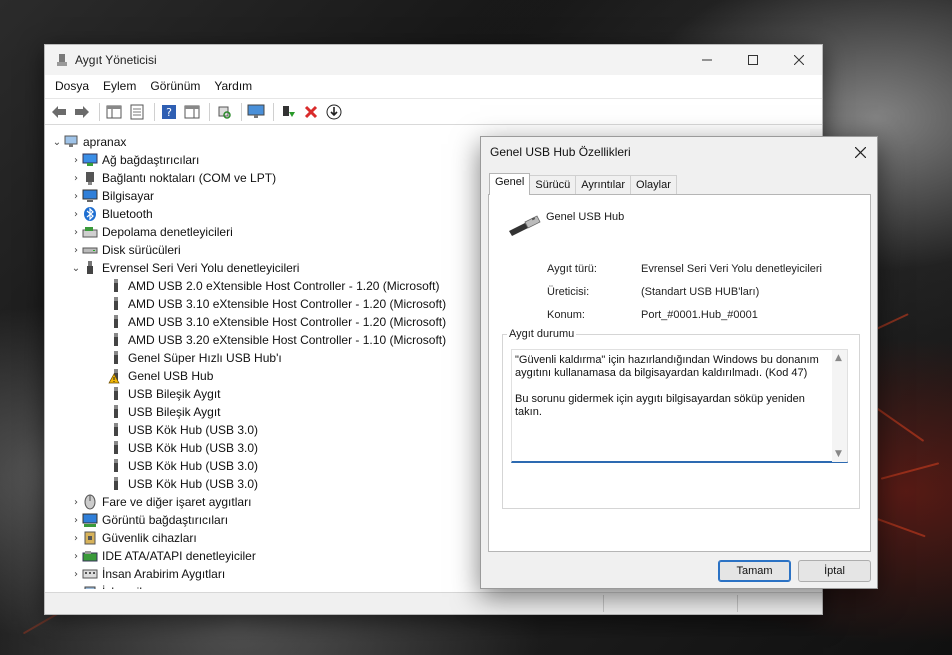 Image resolution: width=952 pixels, height=655 pixels. What do you see at coordinates (205, 358) in the screenshot?
I see `tree-item-label: Genel Süper Hızlı USB Hub'ı` at bounding box center [205, 358].